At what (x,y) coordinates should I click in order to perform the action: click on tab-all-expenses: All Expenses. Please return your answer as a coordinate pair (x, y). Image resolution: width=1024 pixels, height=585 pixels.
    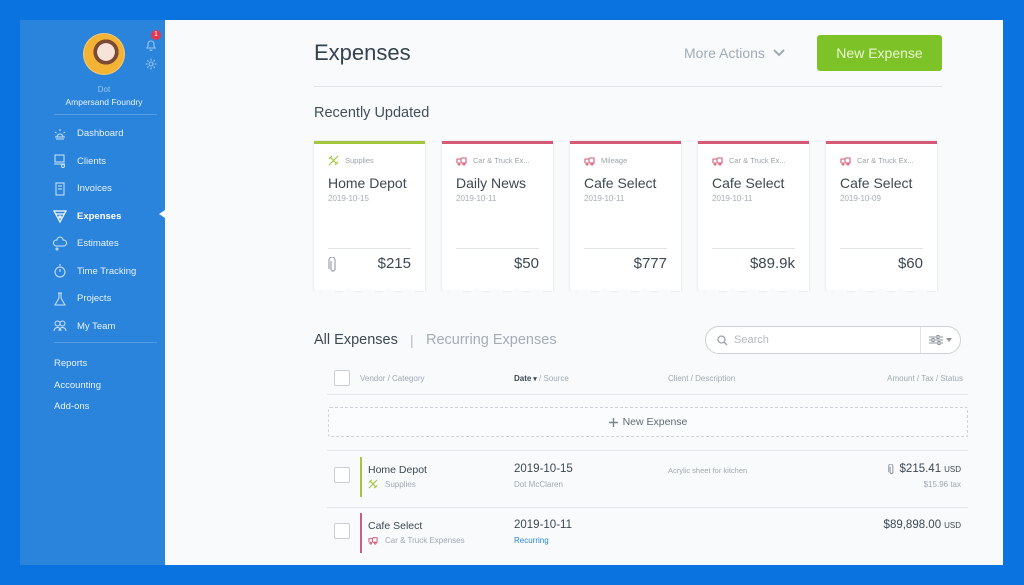
    Looking at the image, I should click on (356, 340).